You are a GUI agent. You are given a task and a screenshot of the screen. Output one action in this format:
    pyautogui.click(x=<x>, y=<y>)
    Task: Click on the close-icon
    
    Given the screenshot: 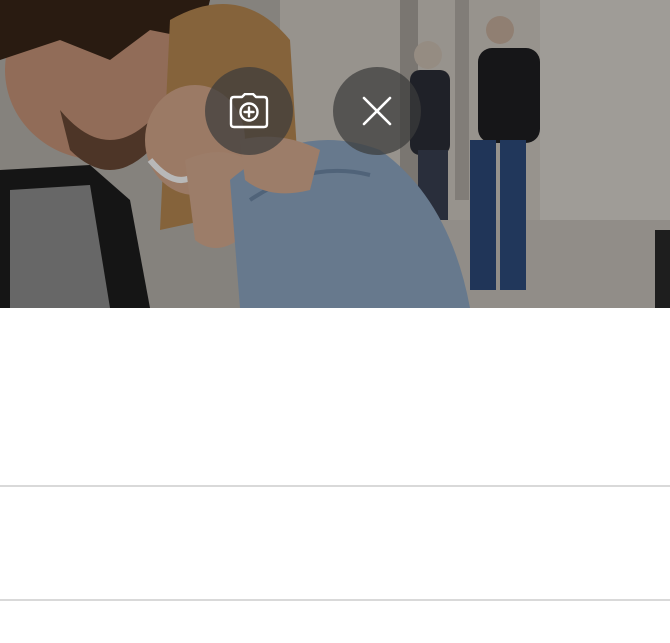 What is the action you would take?
    pyautogui.click(x=377, y=111)
    